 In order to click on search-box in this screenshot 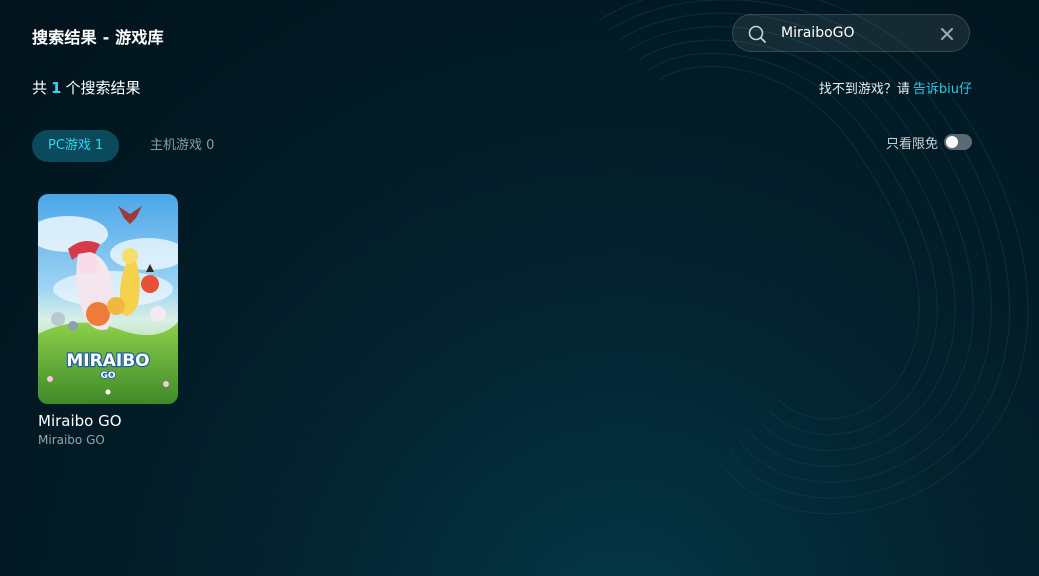, I will do `click(851, 33)`.